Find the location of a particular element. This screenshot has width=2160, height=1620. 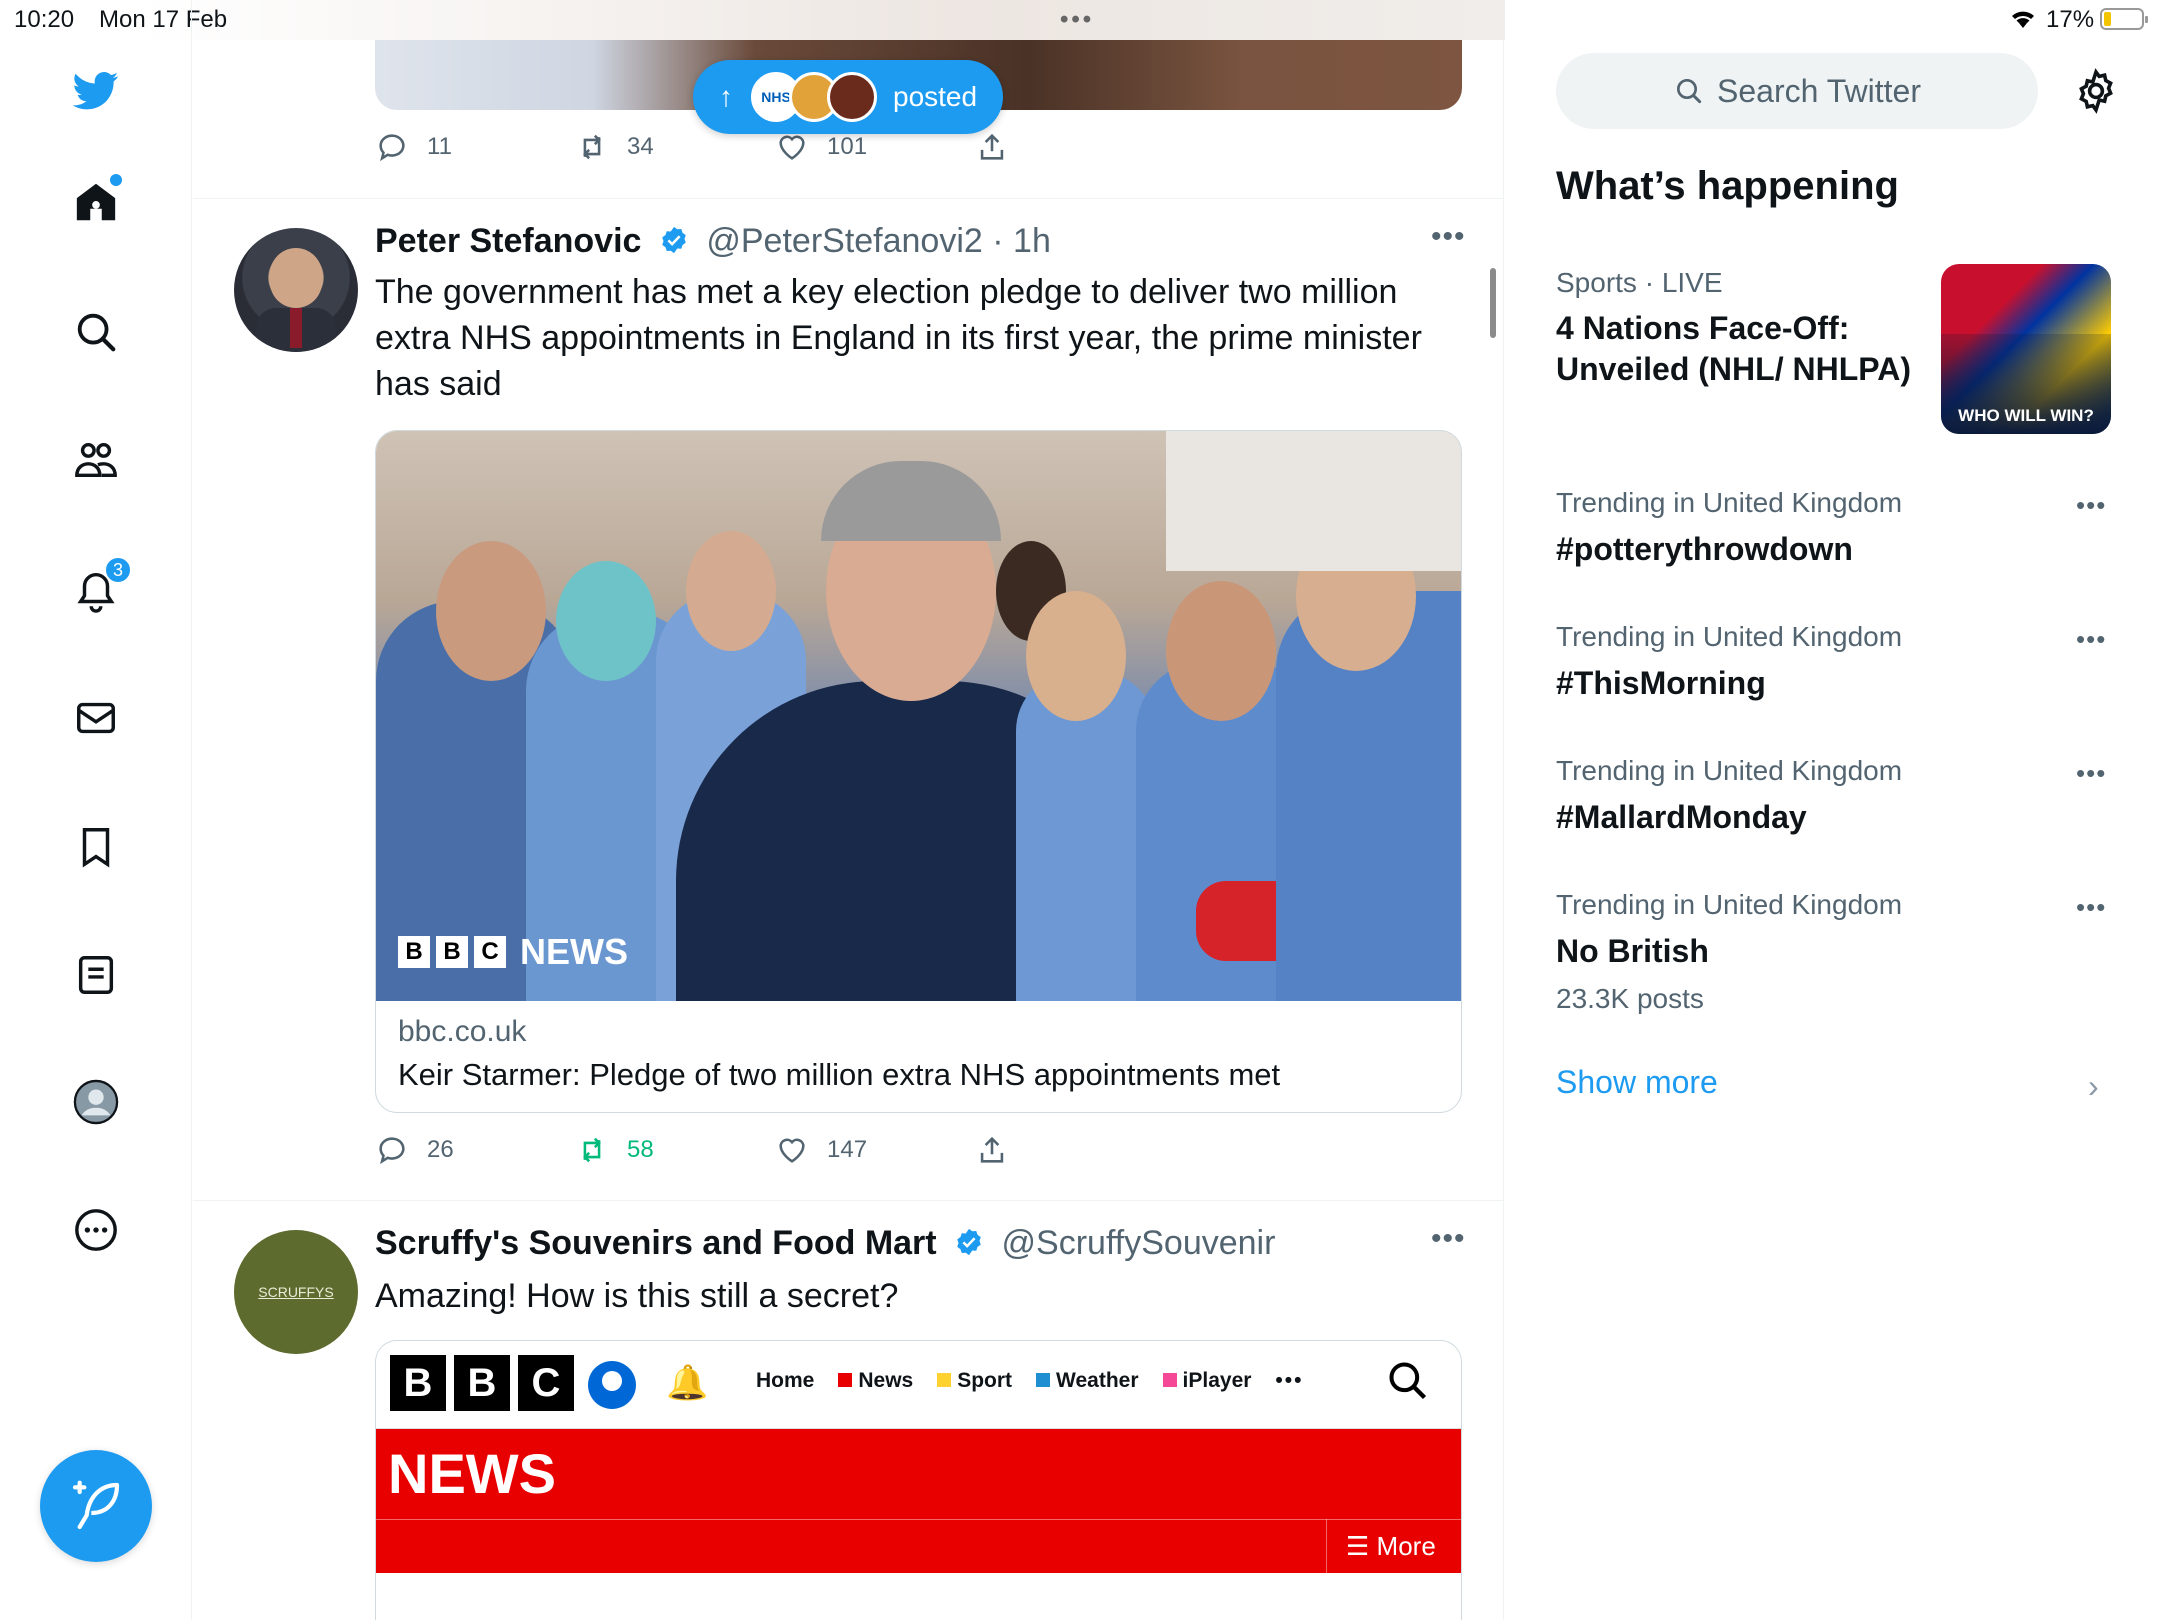

multitasking-dots-icon: ••• is located at coordinates (1077, 20).